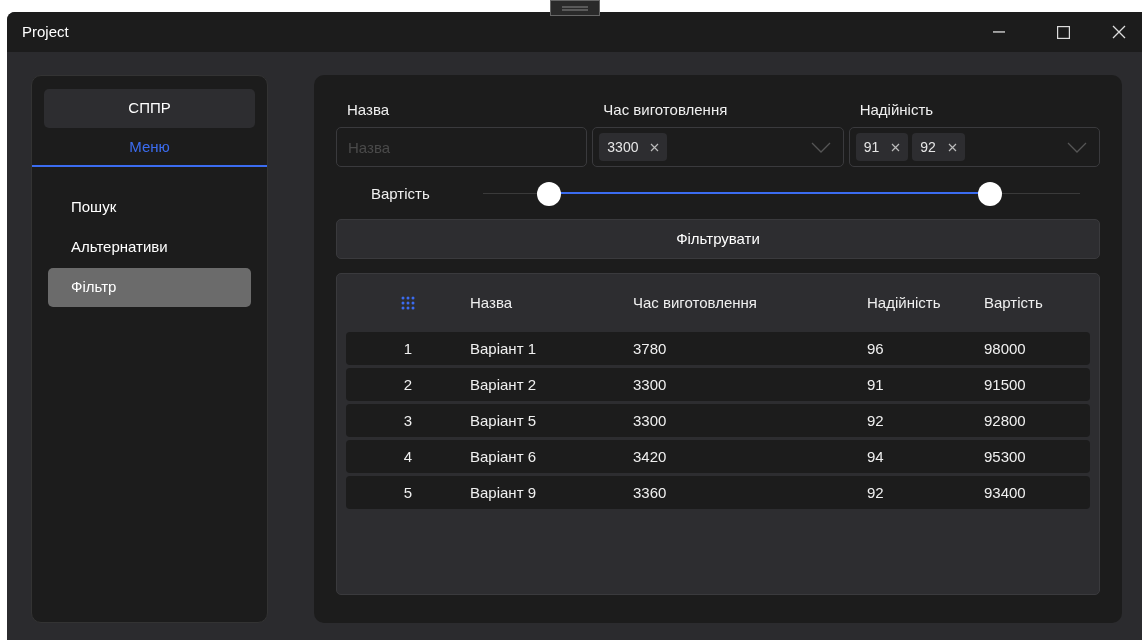  What do you see at coordinates (875, 348) in the screenshot?
I see `table-cell: 96` at bounding box center [875, 348].